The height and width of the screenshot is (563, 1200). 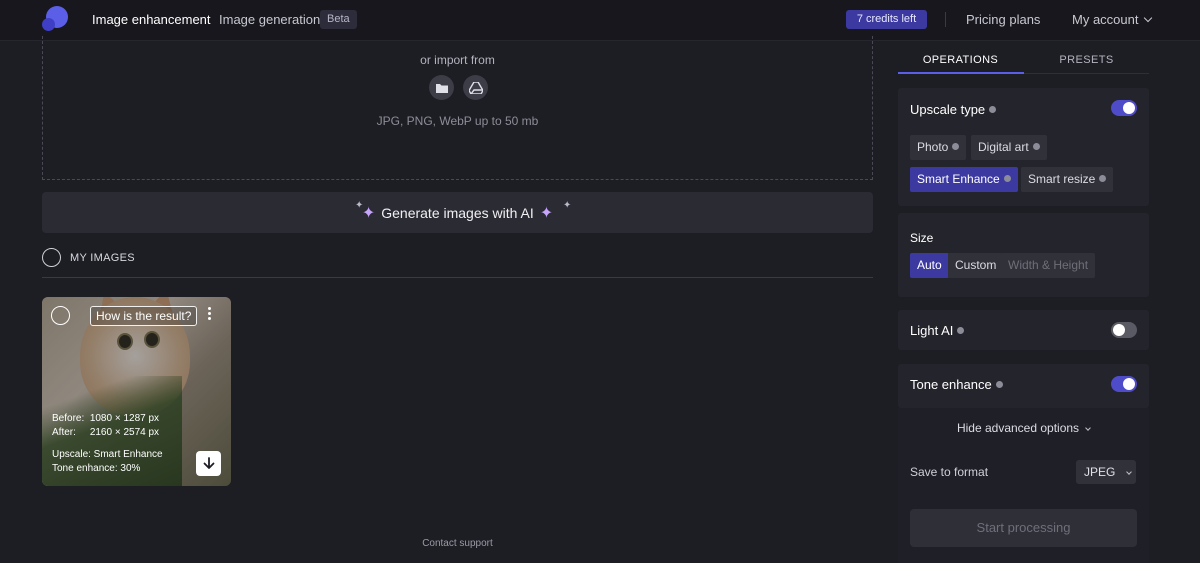 What do you see at coordinates (60, 315) in the screenshot?
I see `card-select-radio` at bounding box center [60, 315].